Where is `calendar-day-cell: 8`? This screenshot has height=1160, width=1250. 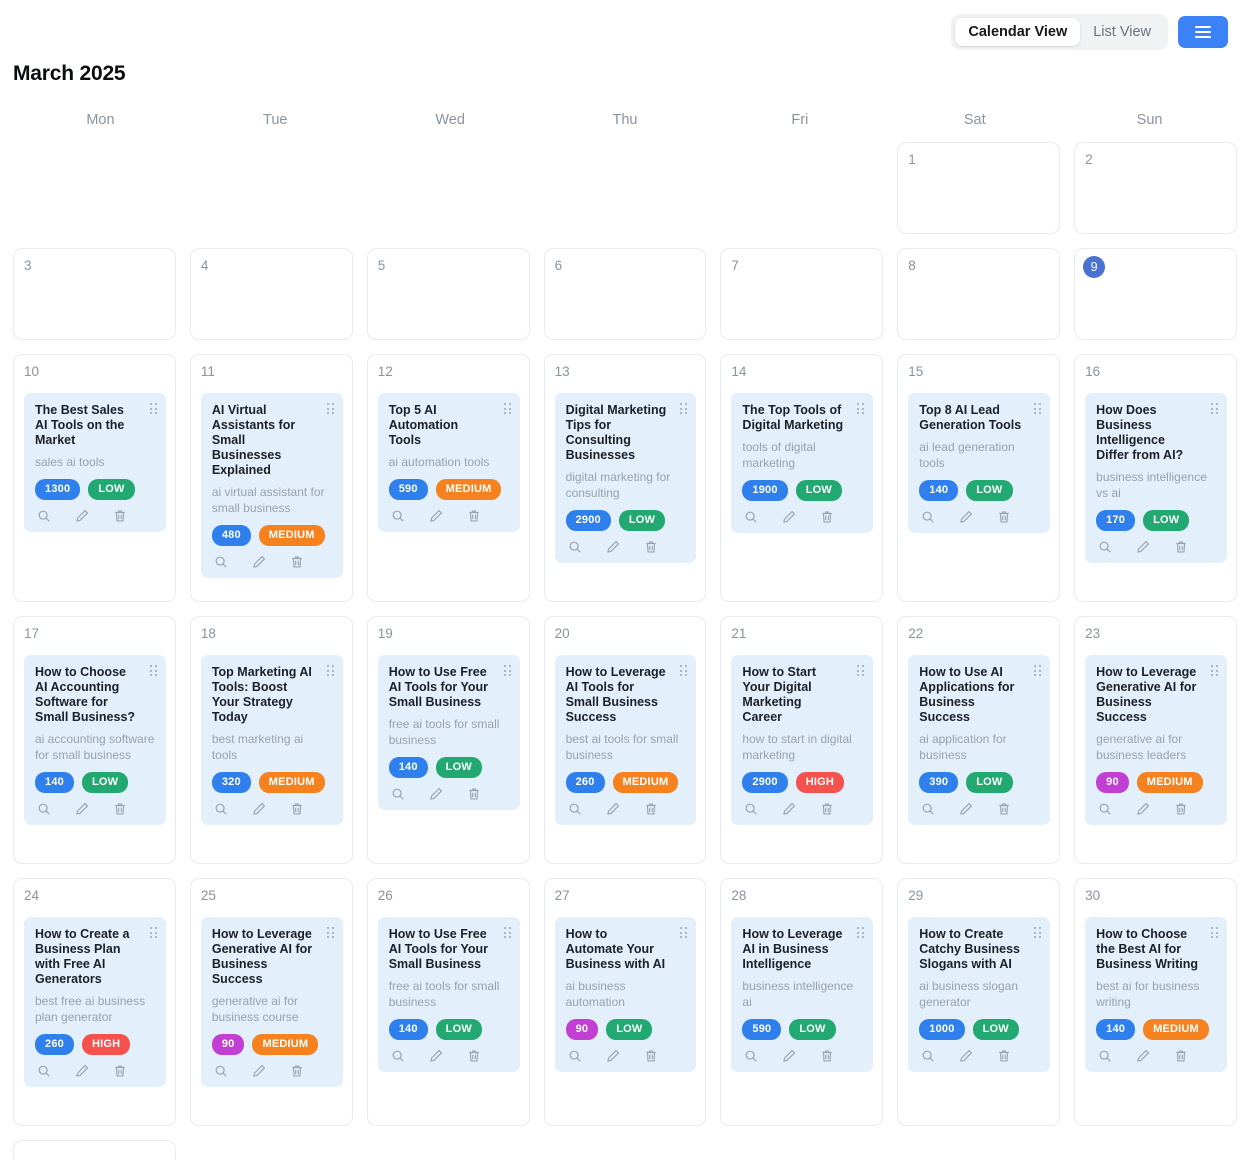
calendar-day-cell: 8 is located at coordinates (979, 294).